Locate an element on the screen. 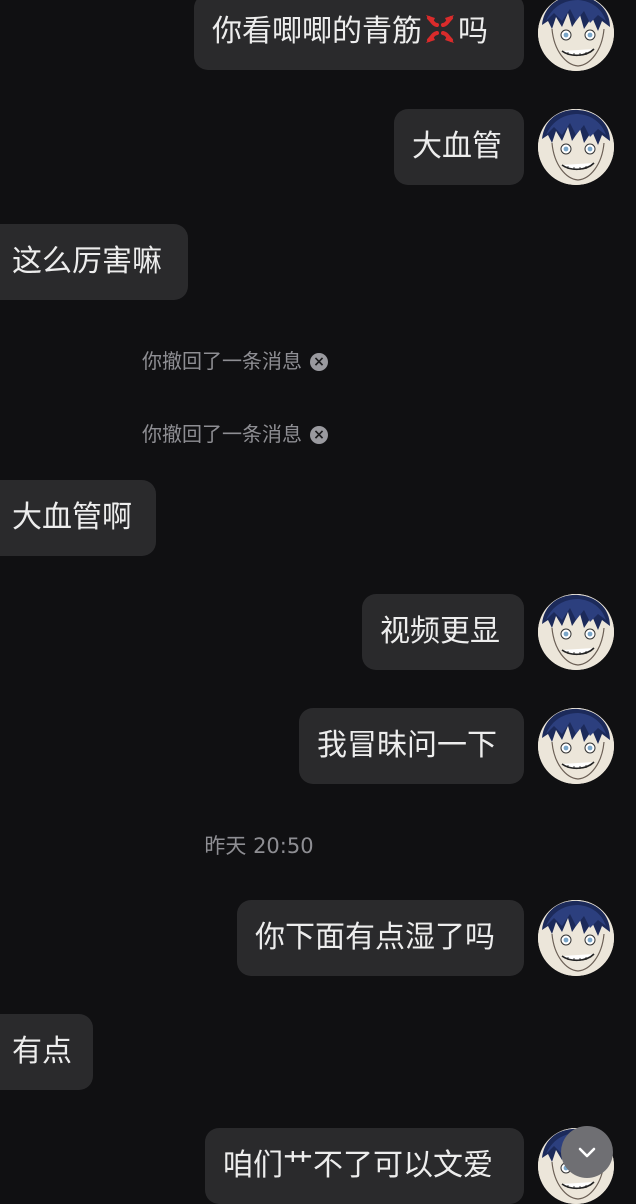 The width and height of the screenshot is (636, 1204). message-text: 大血管 is located at coordinates (457, 146).